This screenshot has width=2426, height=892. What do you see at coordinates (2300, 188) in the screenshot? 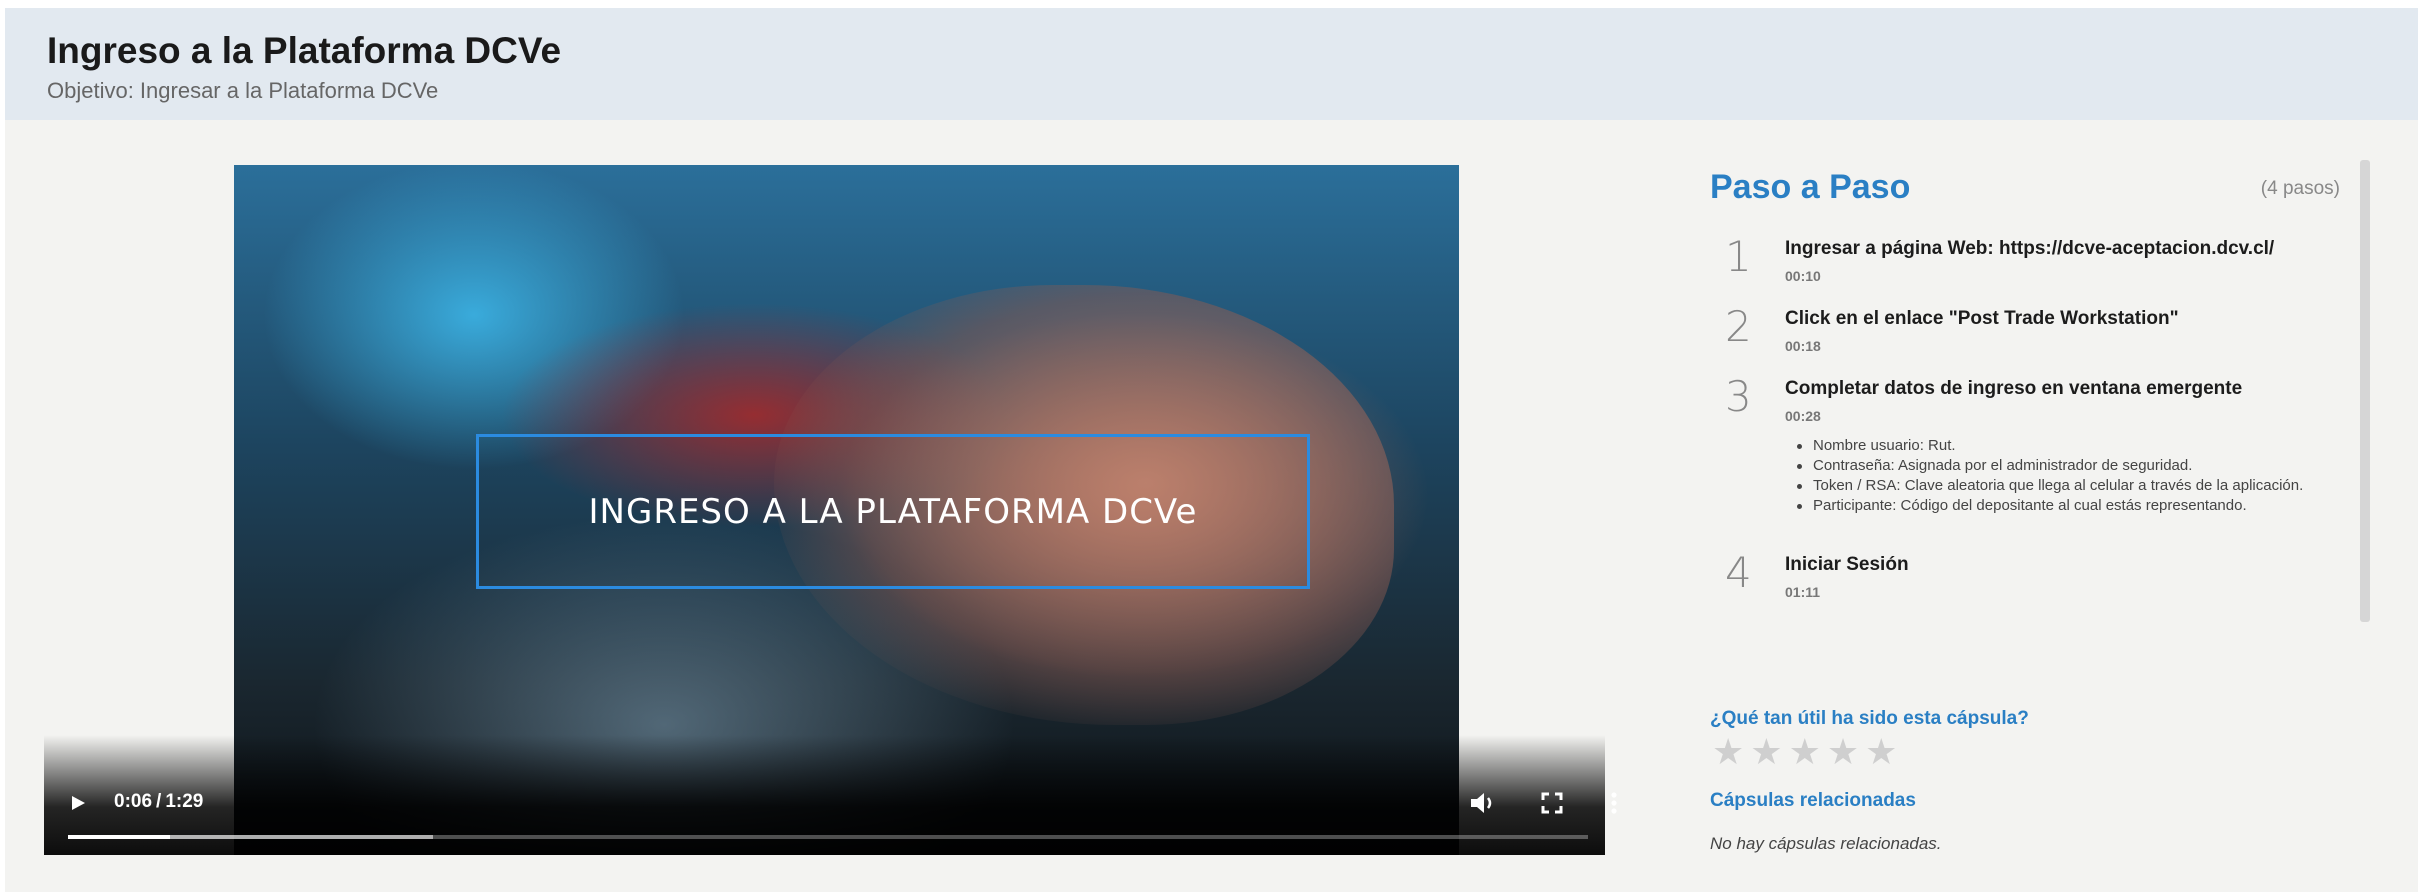
I see `steps-count: (4 pasos)` at bounding box center [2300, 188].